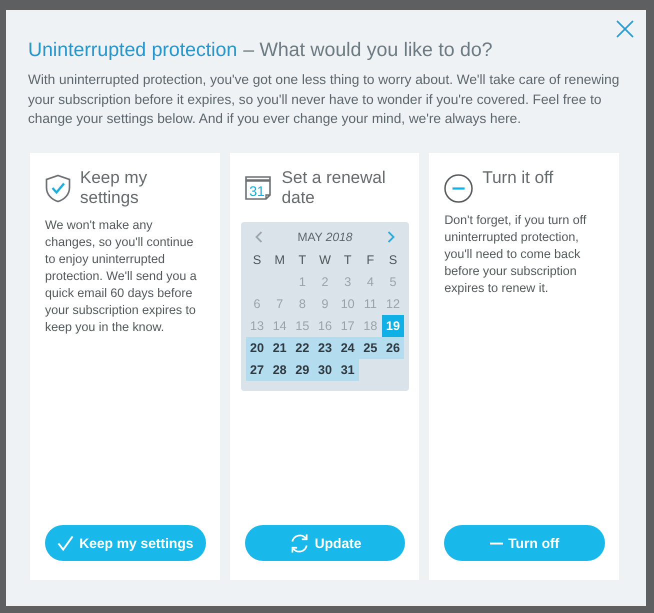 This screenshot has height=613, width=654. I want to click on calendar-day: 5, so click(393, 281).